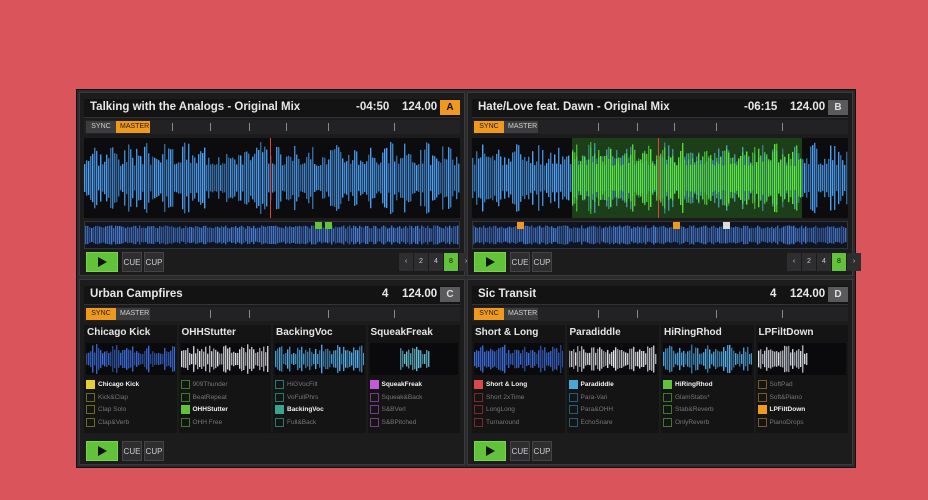  What do you see at coordinates (660, 127) in the screenshot?
I see `sync-row: SYNC MASTER` at bounding box center [660, 127].